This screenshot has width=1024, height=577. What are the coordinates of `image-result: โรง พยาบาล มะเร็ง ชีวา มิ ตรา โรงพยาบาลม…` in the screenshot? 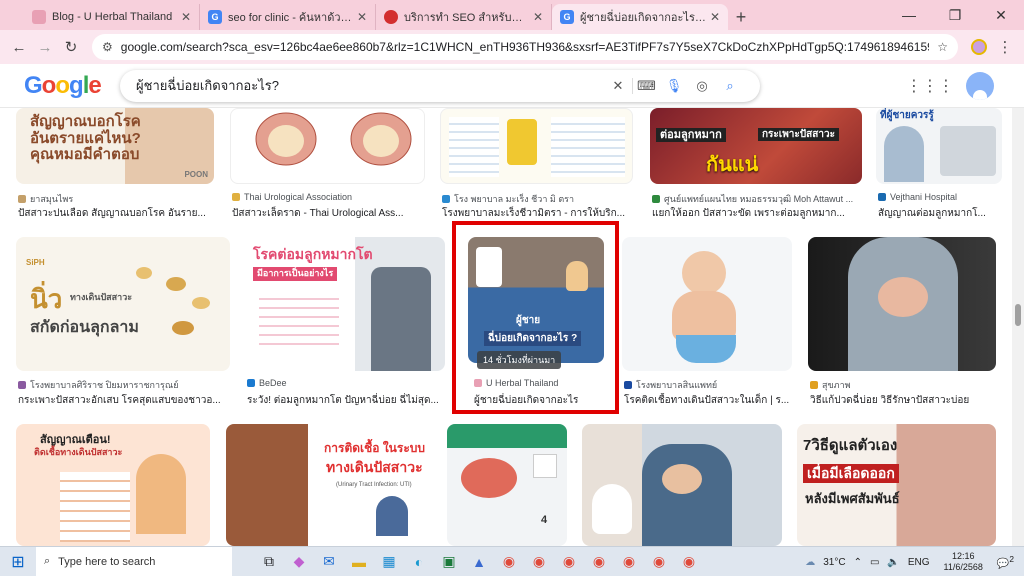 It's located at (536, 164).